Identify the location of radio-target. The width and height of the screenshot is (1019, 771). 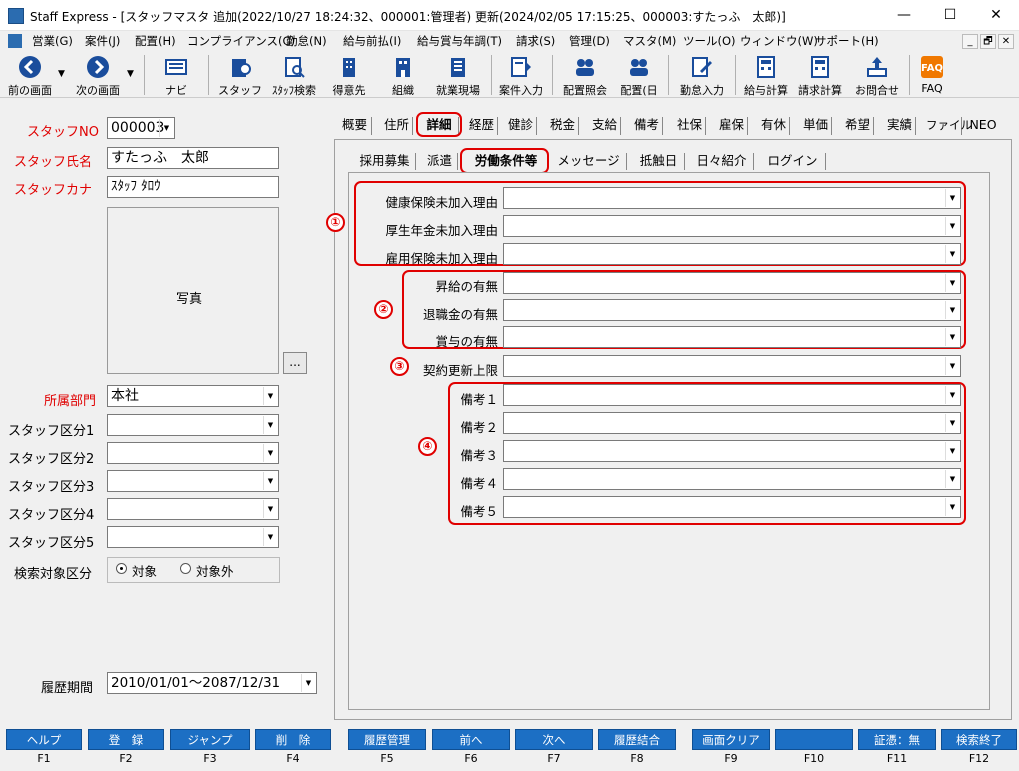
(121, 568).